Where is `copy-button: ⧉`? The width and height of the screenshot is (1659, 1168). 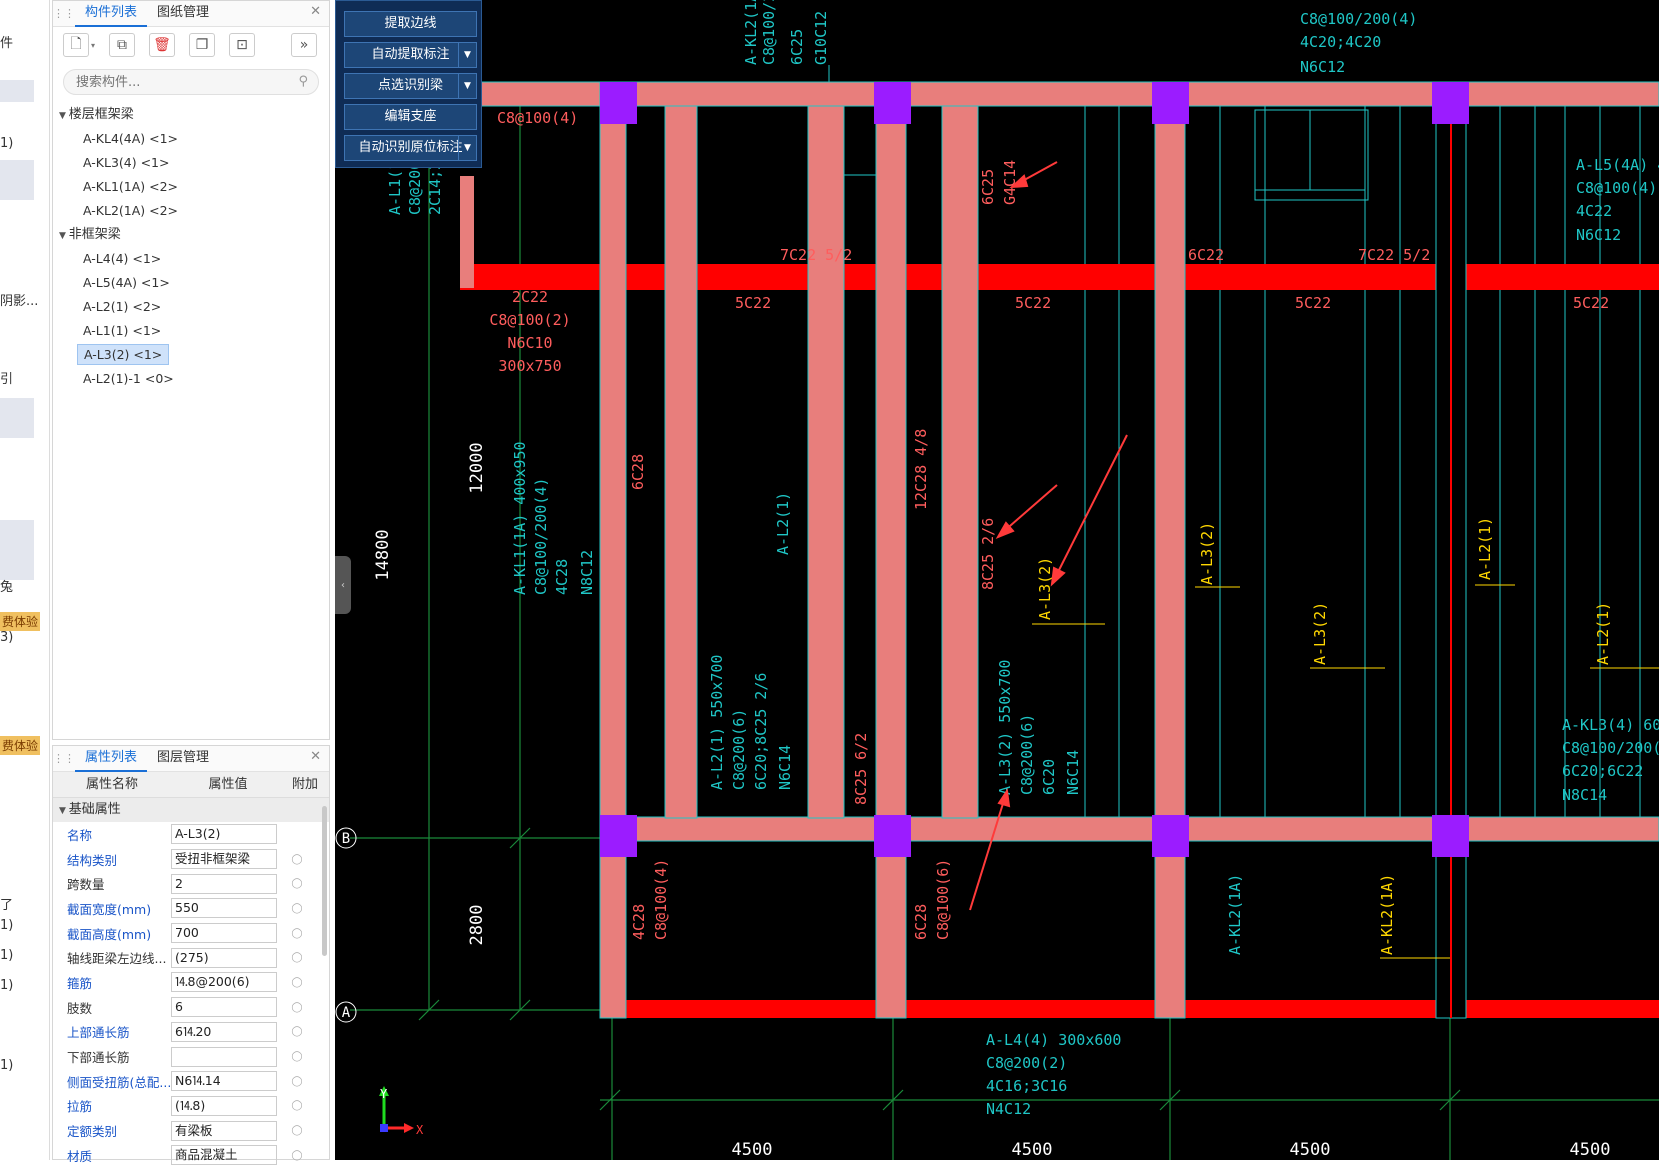 copy-button: ⧉ is located at coordinates (122, 45).